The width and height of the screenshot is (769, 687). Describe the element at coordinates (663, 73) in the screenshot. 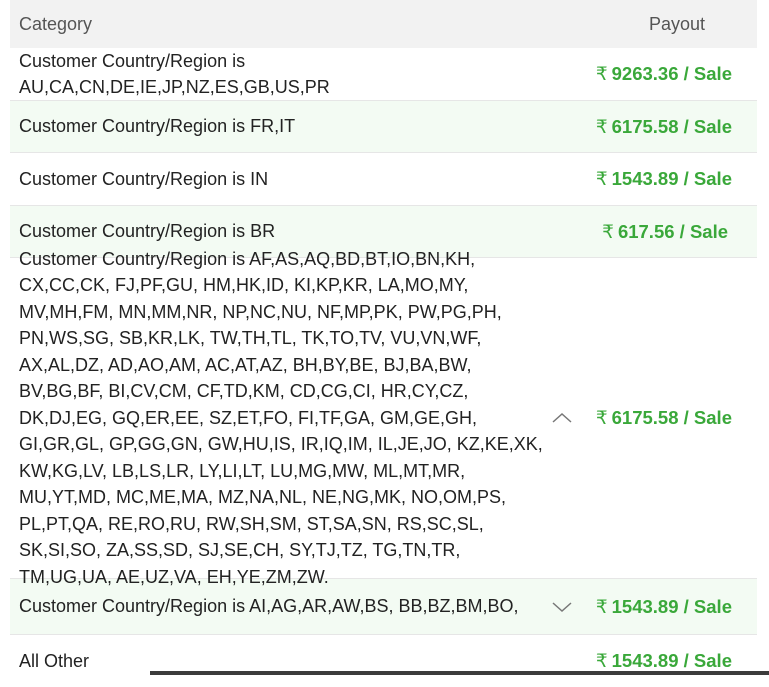

I see `row-payout: ₹9263.36 / Sale` at that location.